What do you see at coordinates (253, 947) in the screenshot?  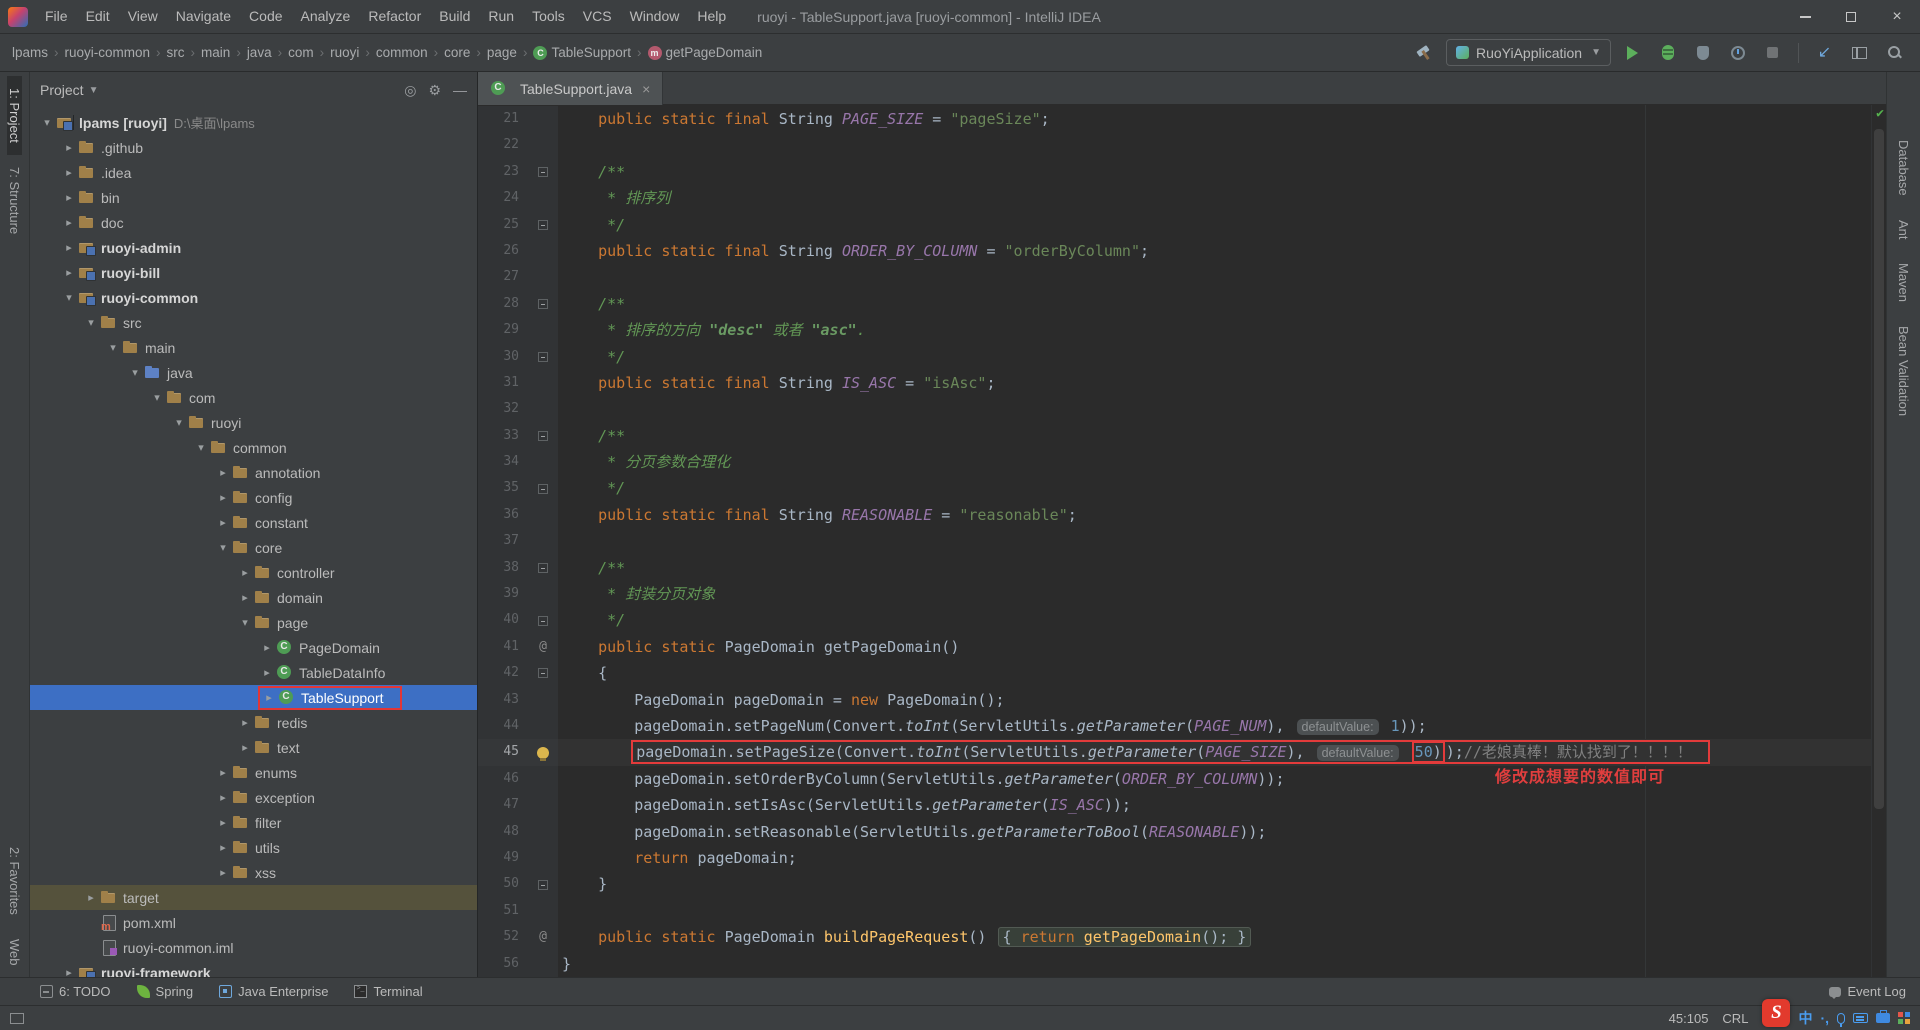 I see `tree-item-ruoyi-common-iml: ruoyi-common.iml` at bounding box center [253, 947].